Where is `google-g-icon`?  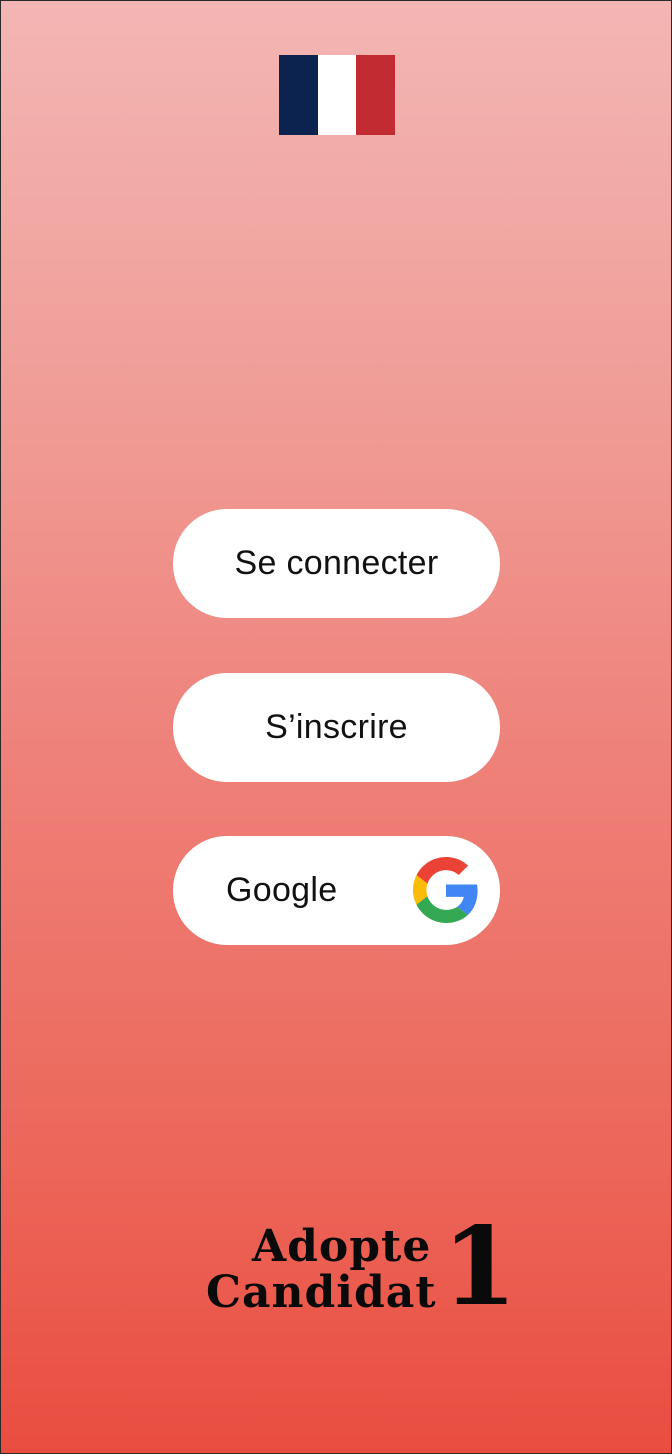 google-g-icon is located at coordinates (445, 890).